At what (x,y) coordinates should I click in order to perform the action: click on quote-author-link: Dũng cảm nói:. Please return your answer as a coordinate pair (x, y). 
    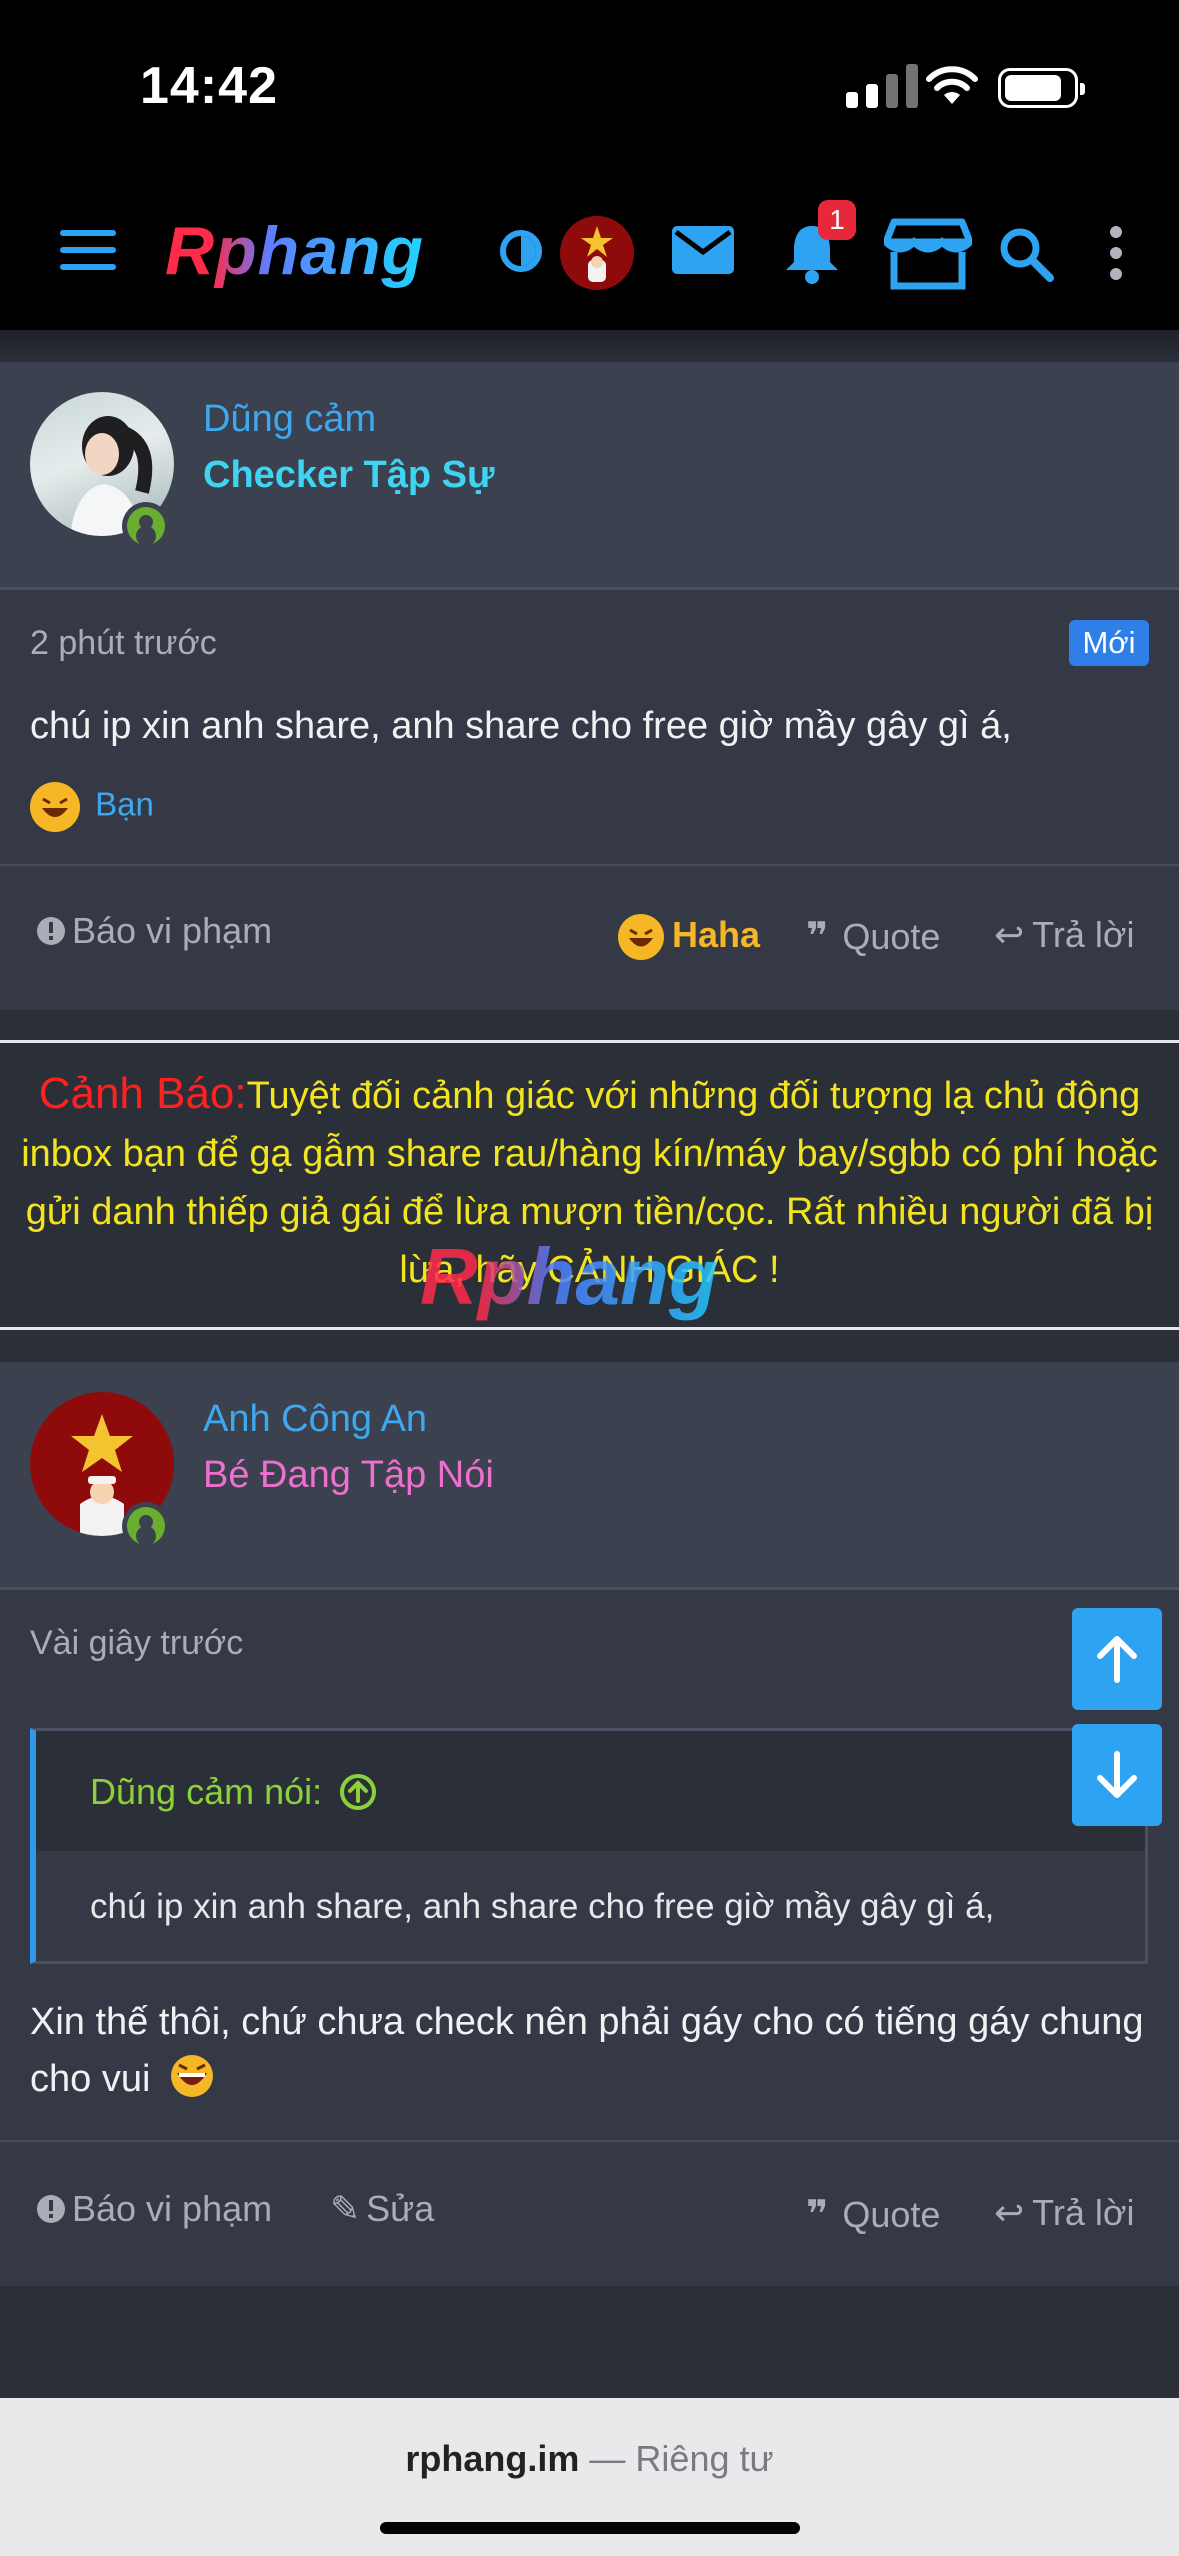
    Looking at the image, I should click on (234, 1792).